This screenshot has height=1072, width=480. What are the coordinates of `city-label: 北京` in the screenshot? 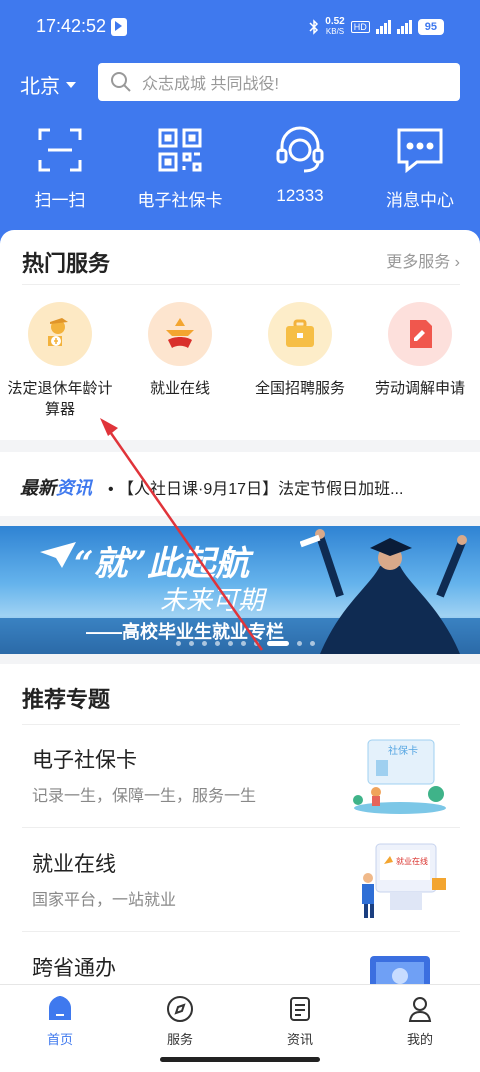 It's located at (40, 87).